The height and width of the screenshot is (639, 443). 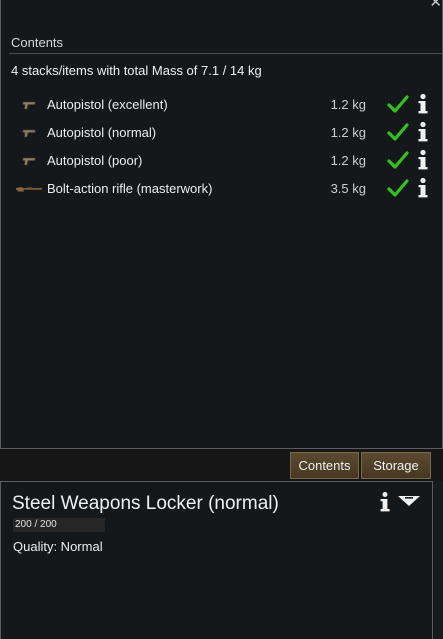 What do you see at coordinates (37, 42) in the screenshot?
I see `section-title: Contents` at bounding box center [37, 42].